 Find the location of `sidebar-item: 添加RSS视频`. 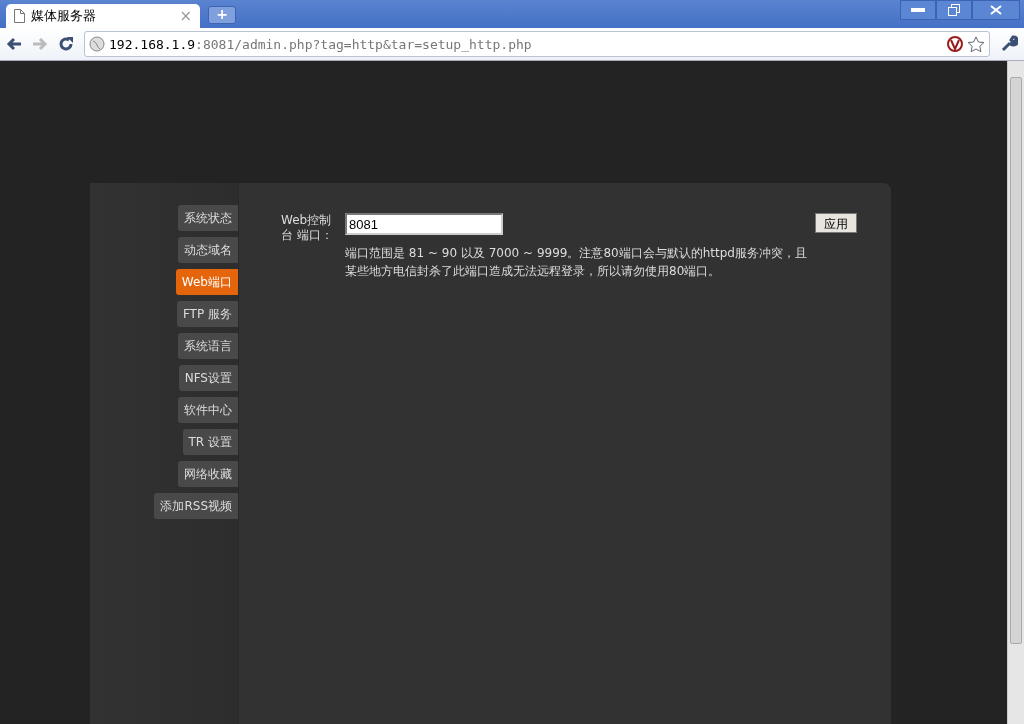

sidebar-item: 添加RSS视频 is located at coordinates (196, 506).